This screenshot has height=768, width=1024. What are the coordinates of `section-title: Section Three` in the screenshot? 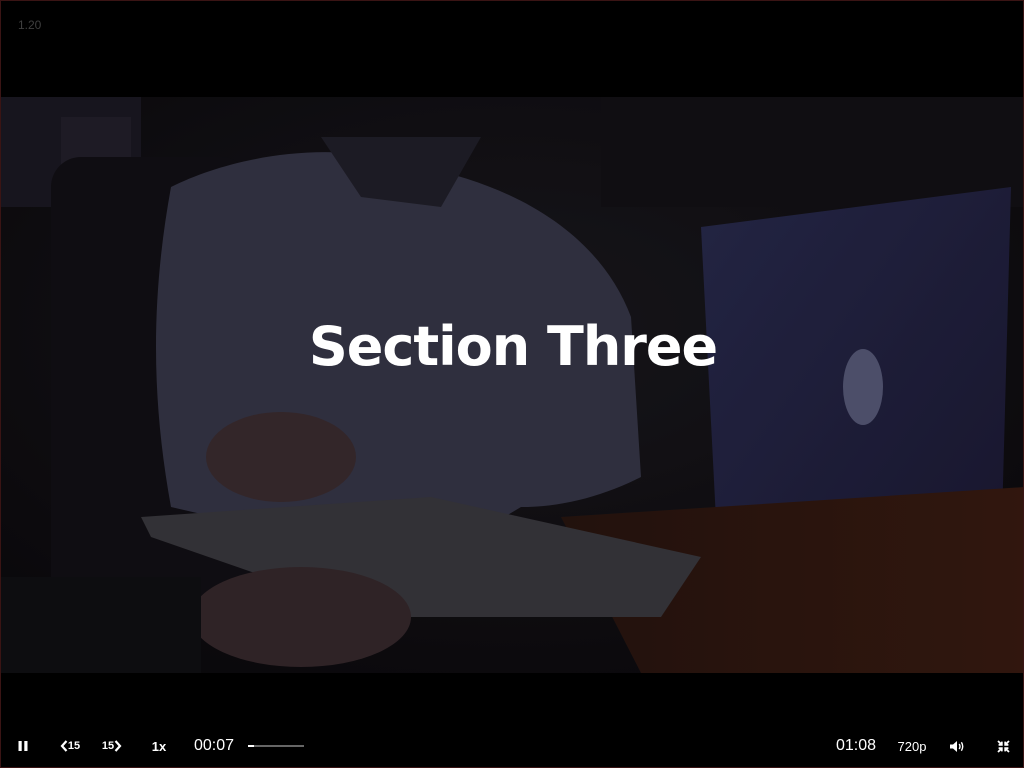 It's located at (513, 346).